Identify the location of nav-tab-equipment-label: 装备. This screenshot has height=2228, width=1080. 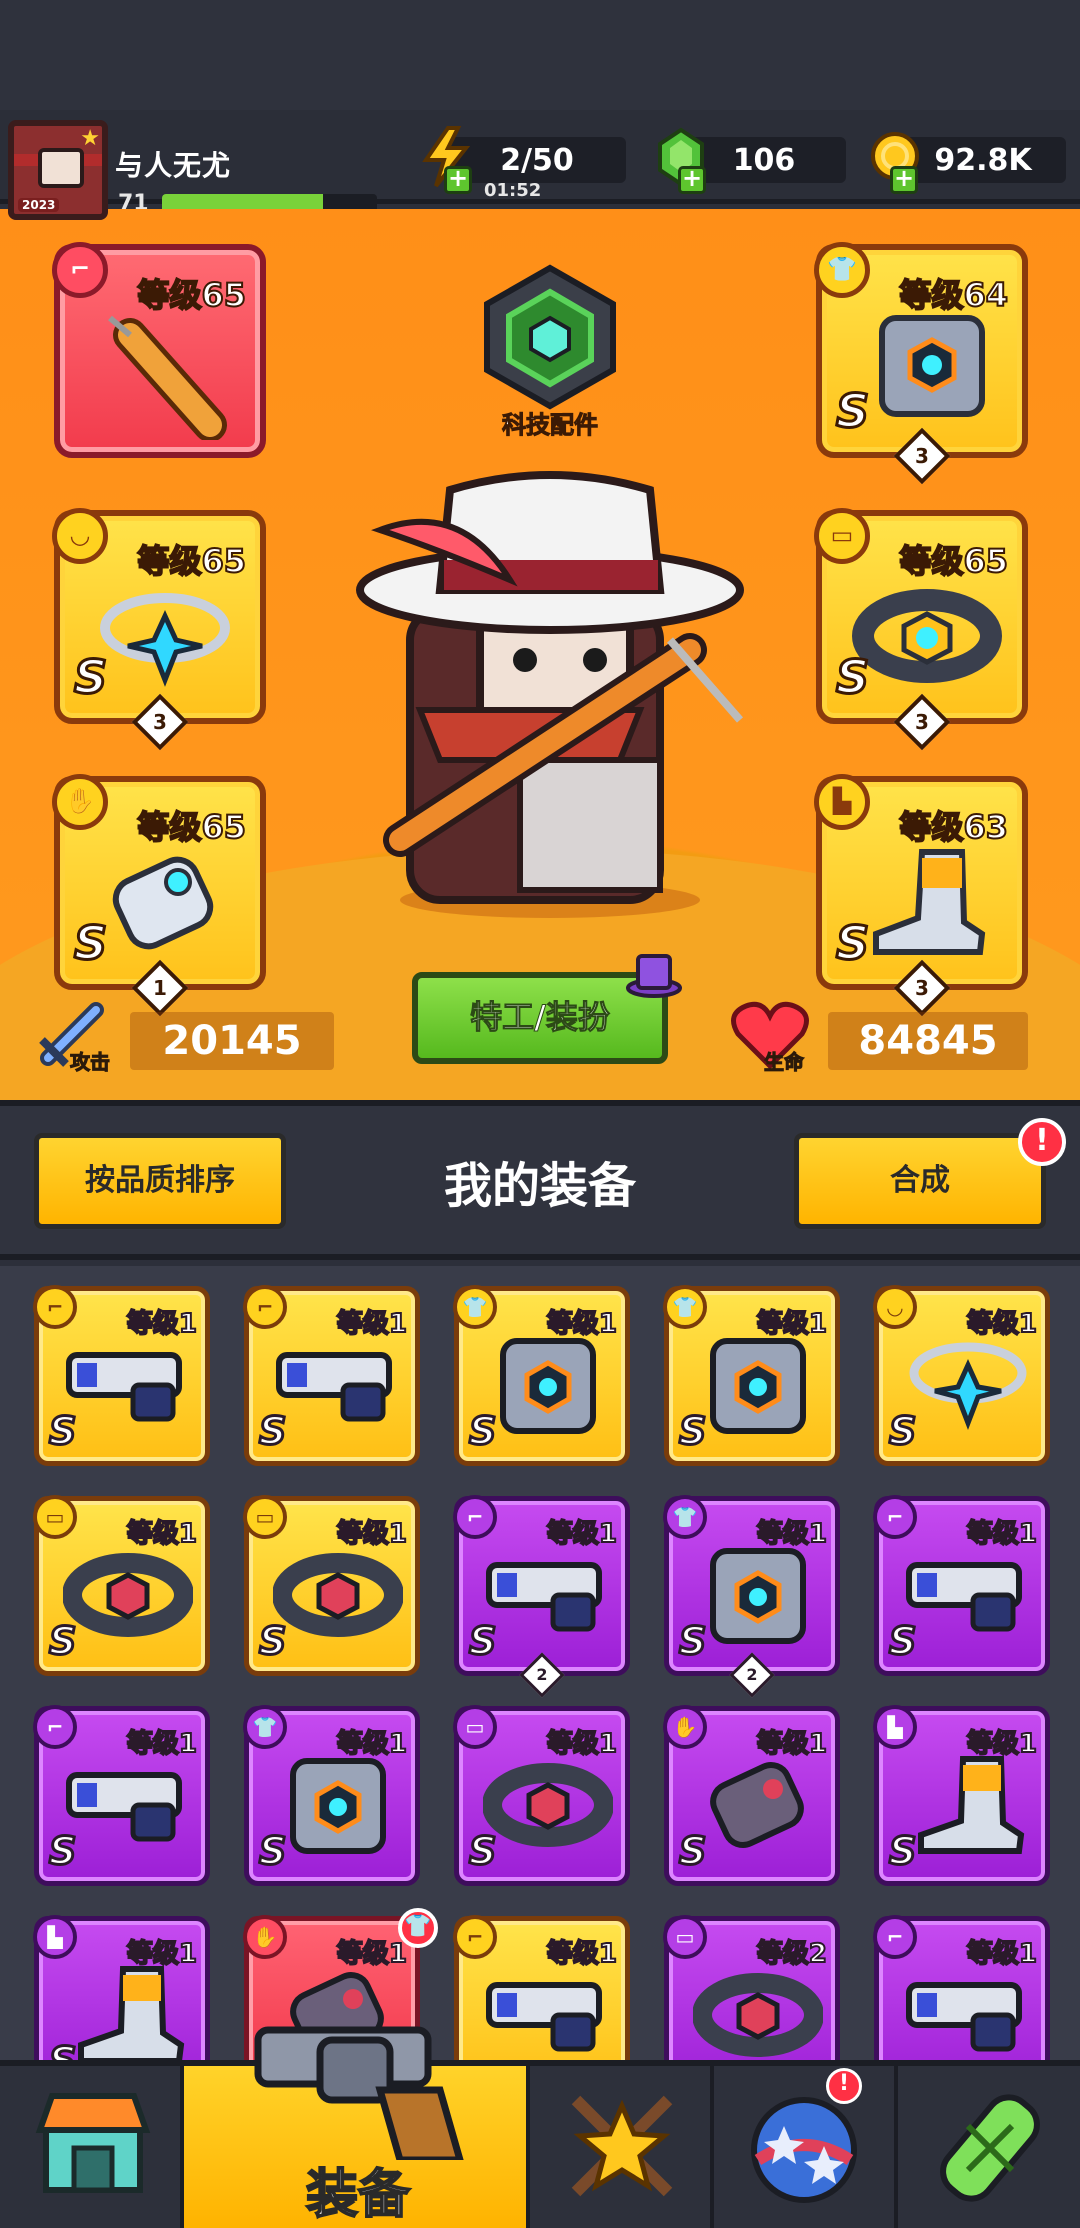
(358, 2195).